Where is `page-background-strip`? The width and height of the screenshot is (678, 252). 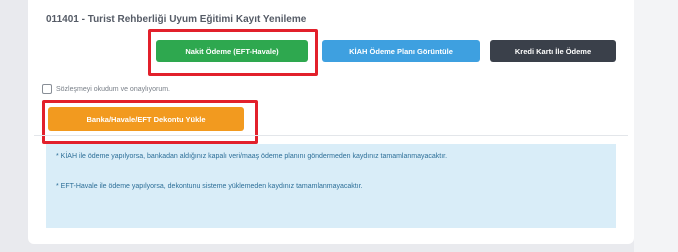
page-background-strip is located at coordinates (656, 126).